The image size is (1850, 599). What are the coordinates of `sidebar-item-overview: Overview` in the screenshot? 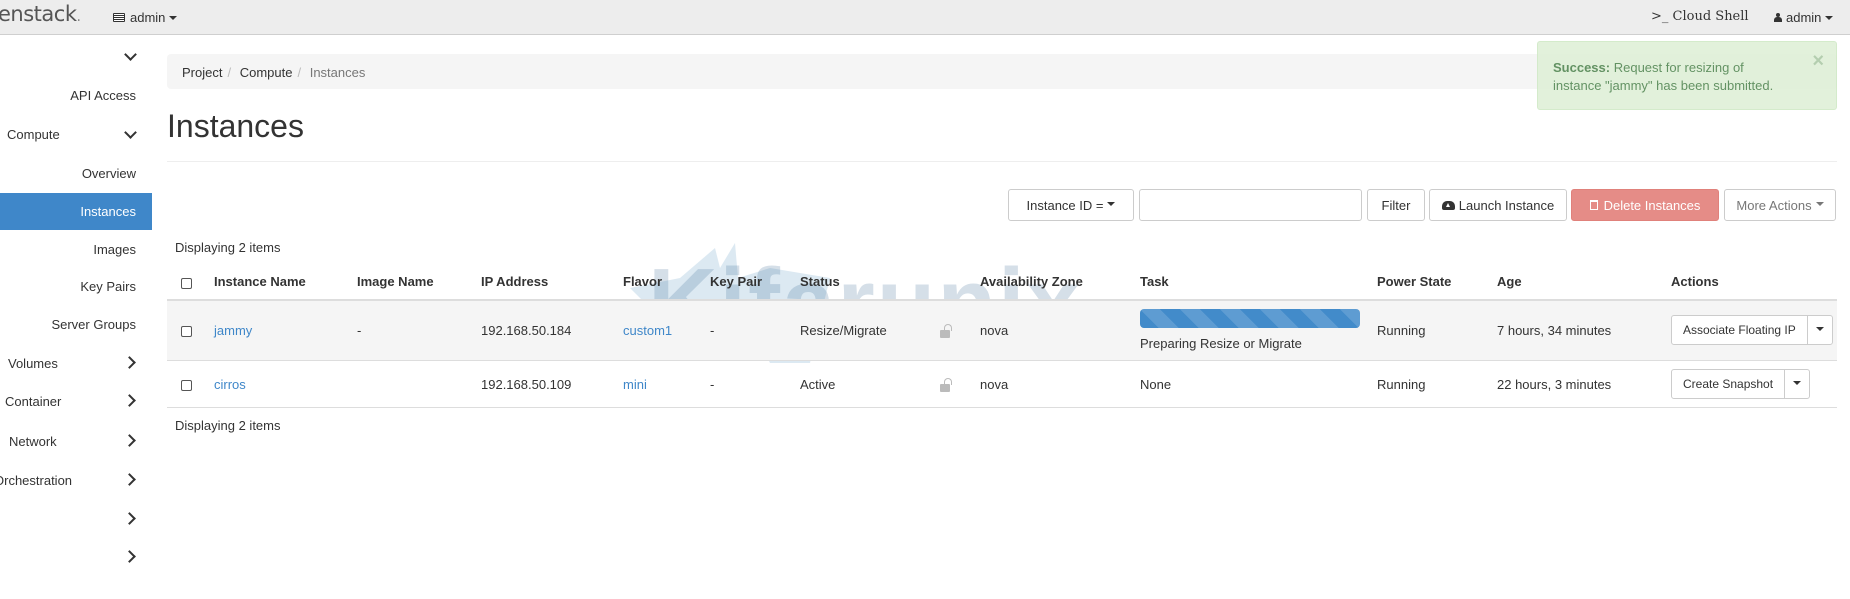 It's located at (76, 173).